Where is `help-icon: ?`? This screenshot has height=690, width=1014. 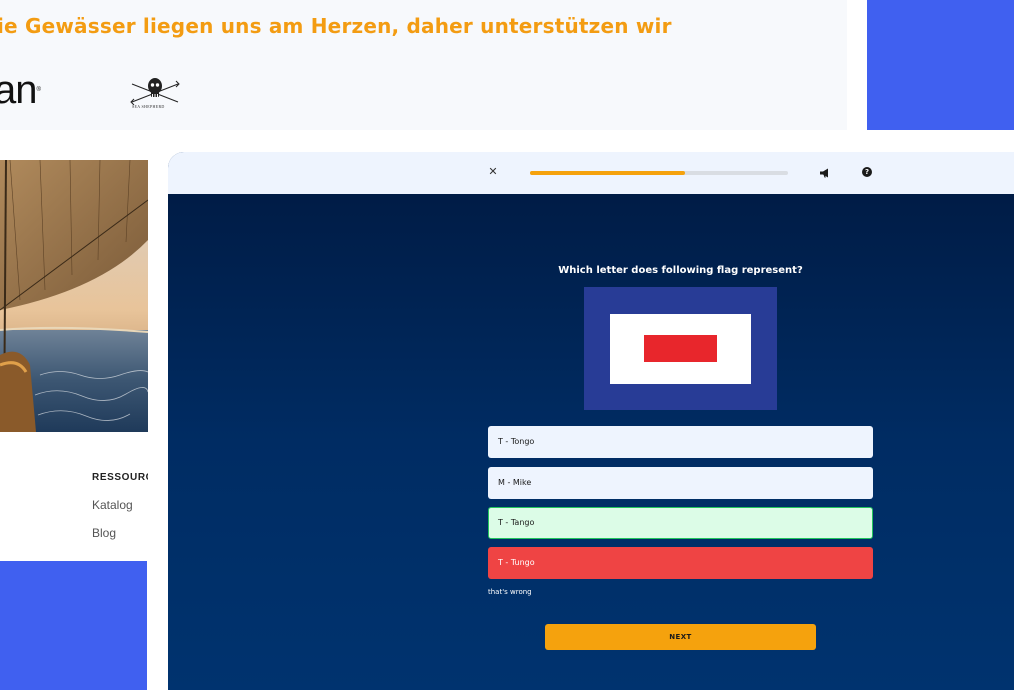 help-icon: ? is located at coordinates (867, 172).